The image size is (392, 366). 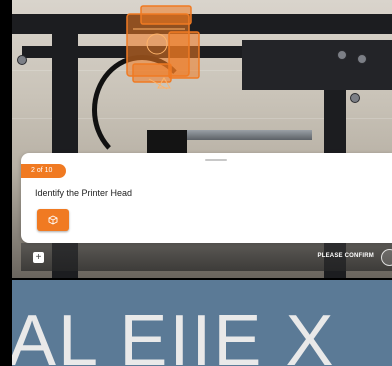 I want to click on show-3d-model-button, so click(x=53, y=220).